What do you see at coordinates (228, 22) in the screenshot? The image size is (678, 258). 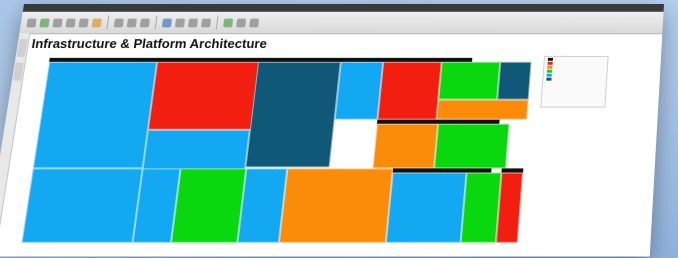 I see `zoom-icon` at bounding box center [228, 22].